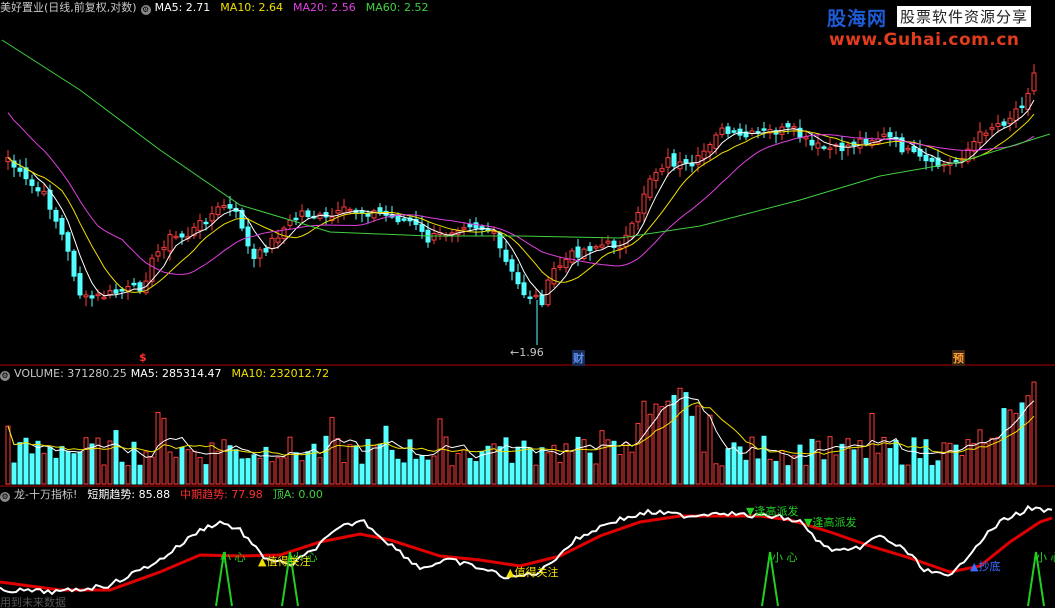 The width and height of the screenshot is (1055, 608). What do you see at coordinates (5, 376) in the screenshot?
I see `volume-settings-gear-icon: ⚙` at bounding box center [5, 376].